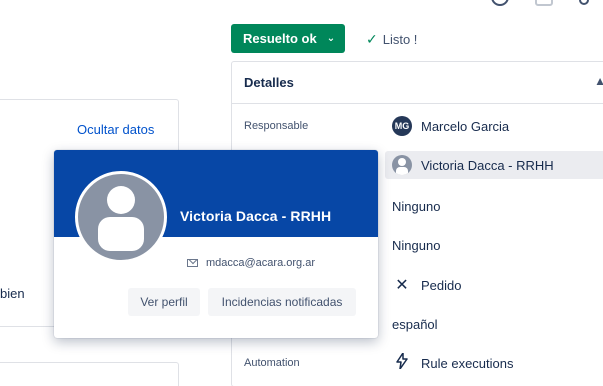 The image size is (603, 386). I want to click on profile-avatar, so click(121, 217).